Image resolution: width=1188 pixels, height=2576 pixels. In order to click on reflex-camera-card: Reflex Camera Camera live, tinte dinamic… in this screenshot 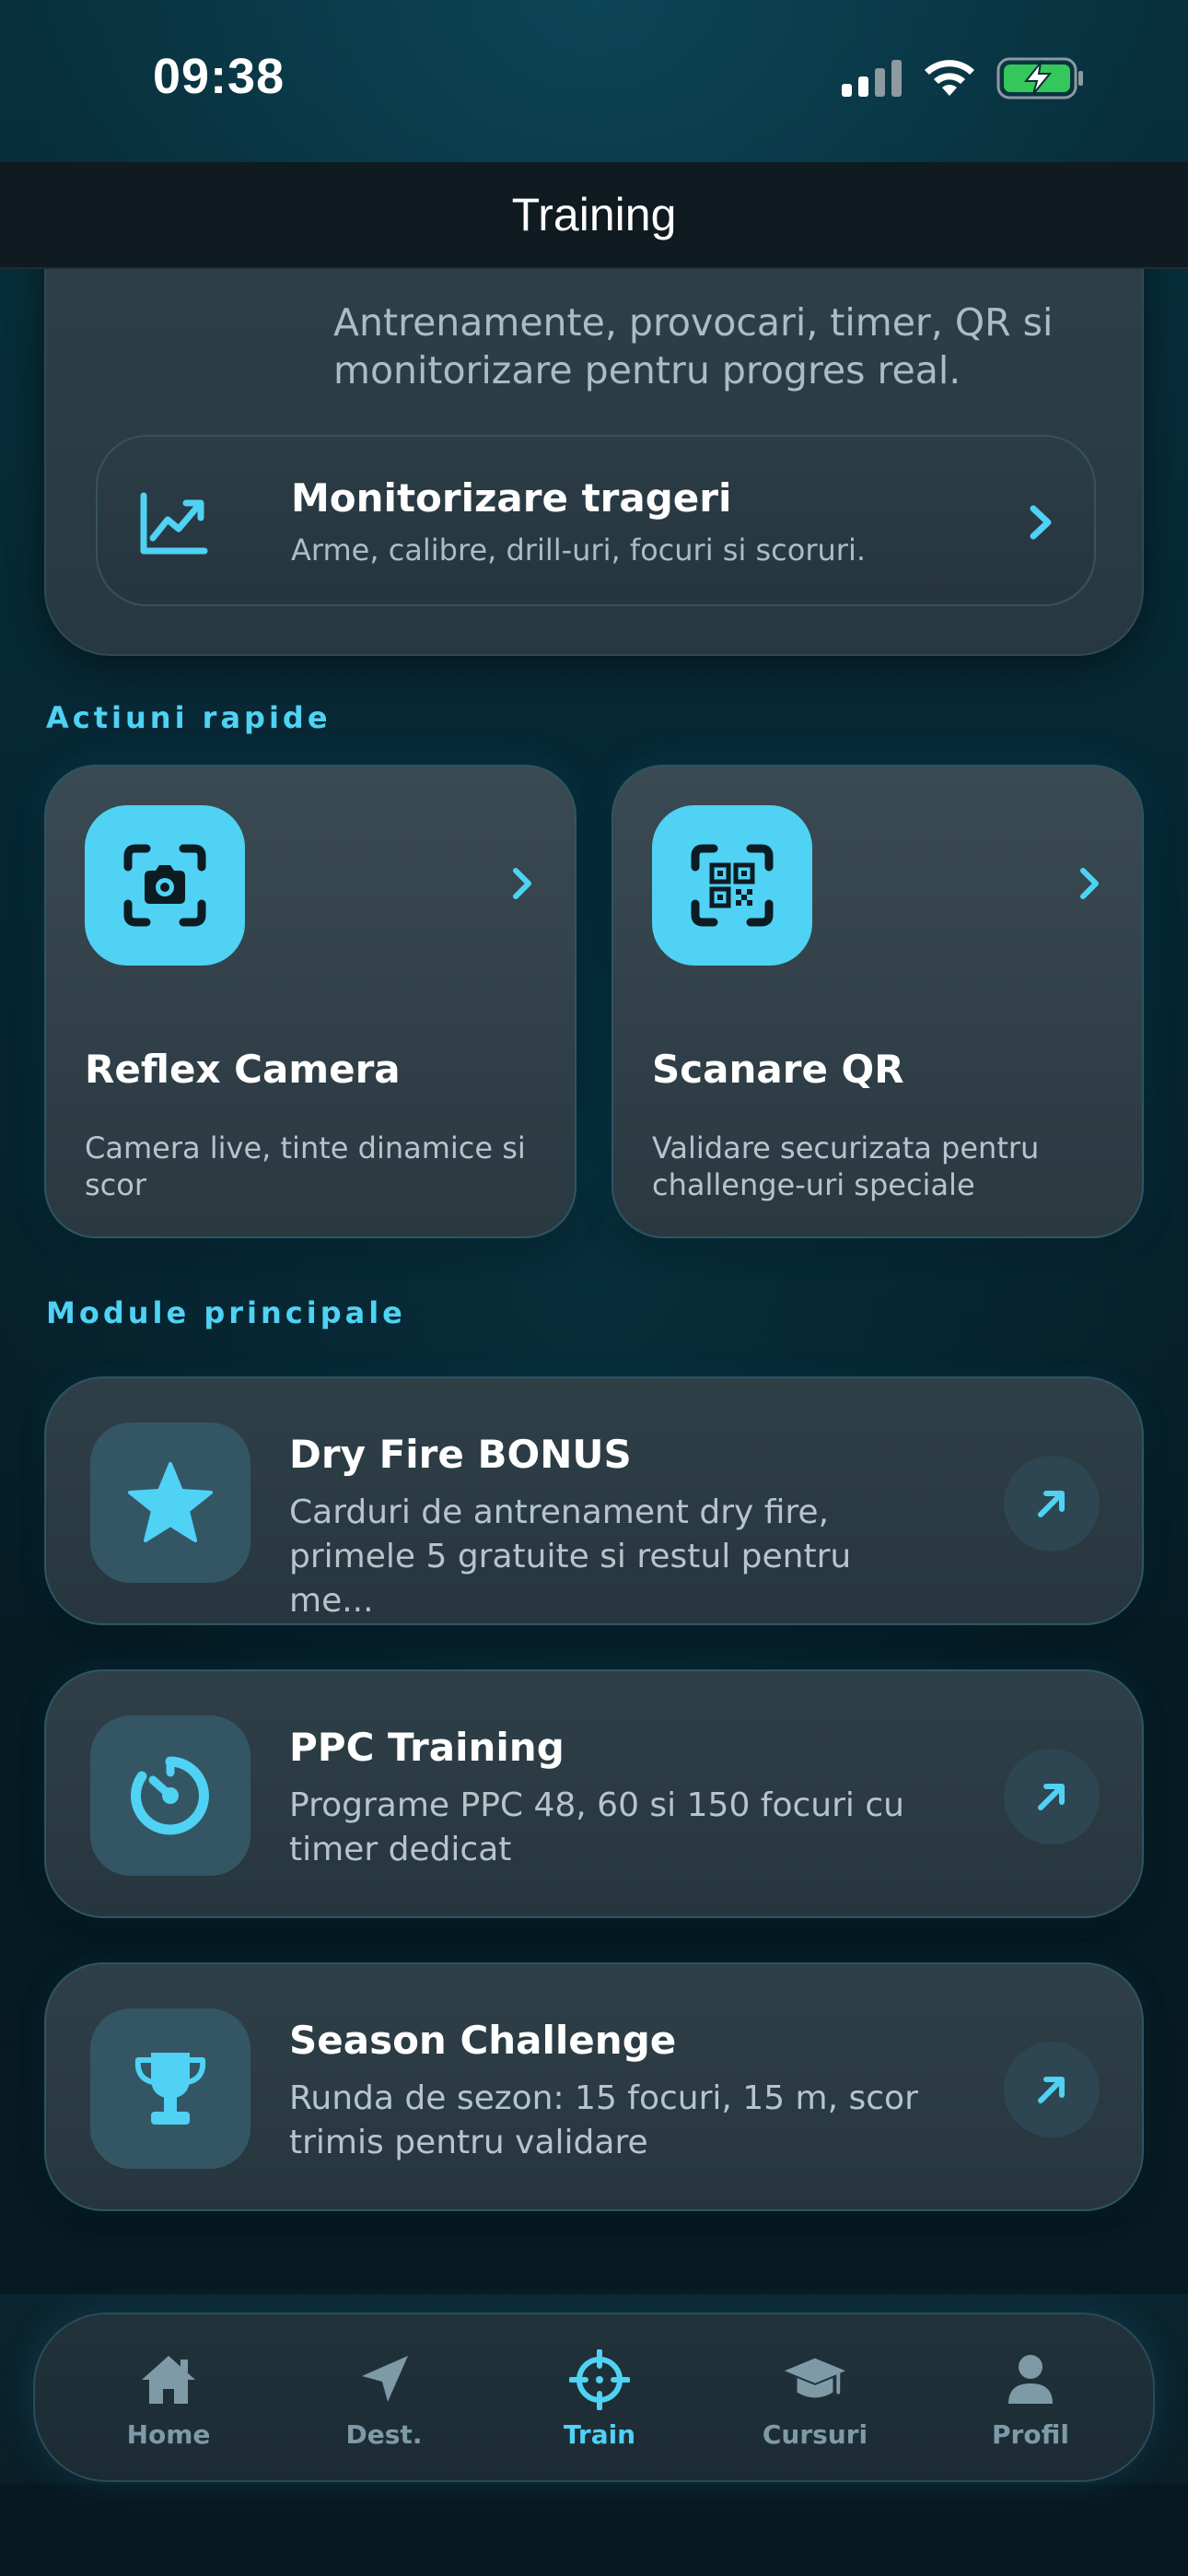, I will do `click(311, 1001)`.